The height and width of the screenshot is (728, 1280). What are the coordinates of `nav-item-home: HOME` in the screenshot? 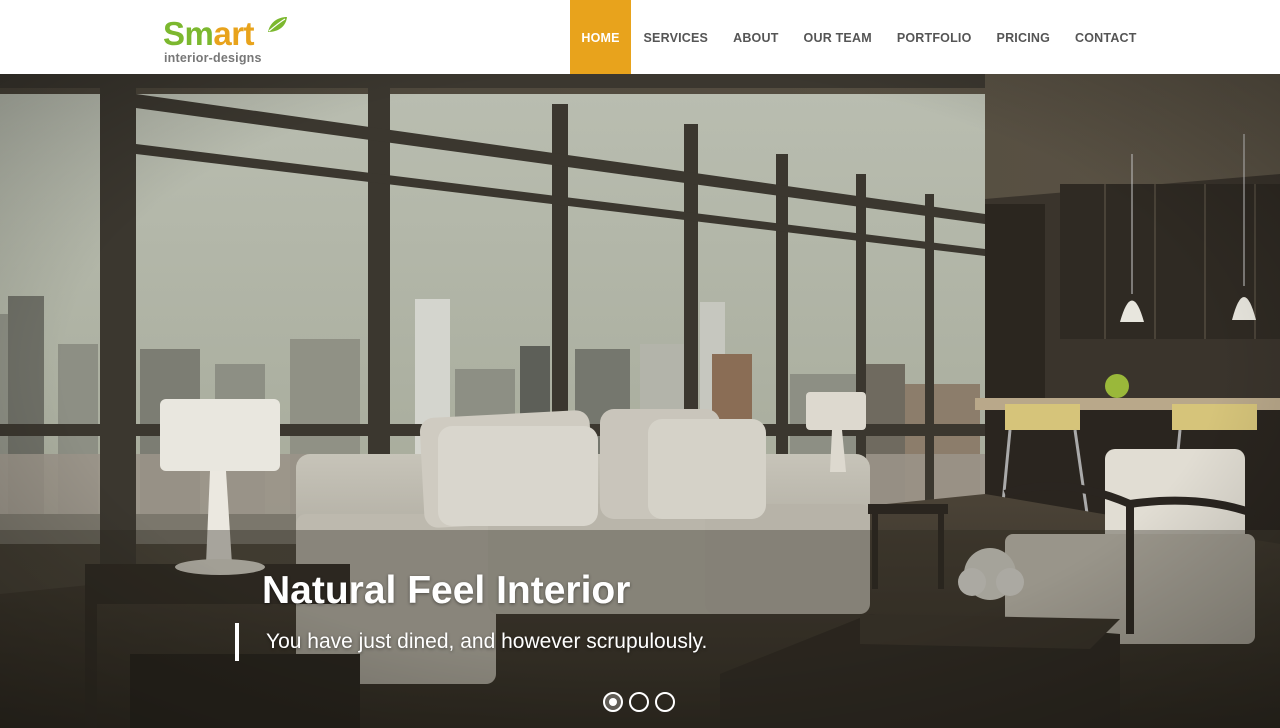 It's located at (600, 37).